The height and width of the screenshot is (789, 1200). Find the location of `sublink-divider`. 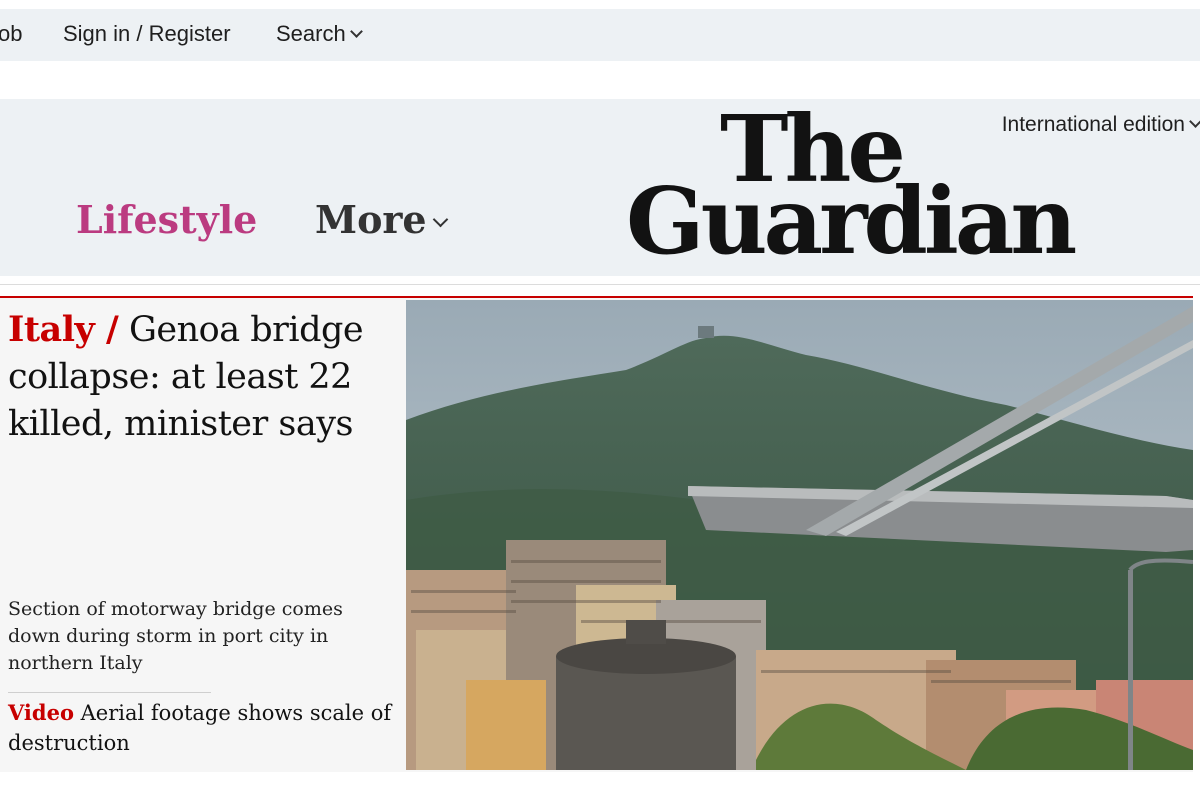

sublink-divider is located at coordinates (109, 692).